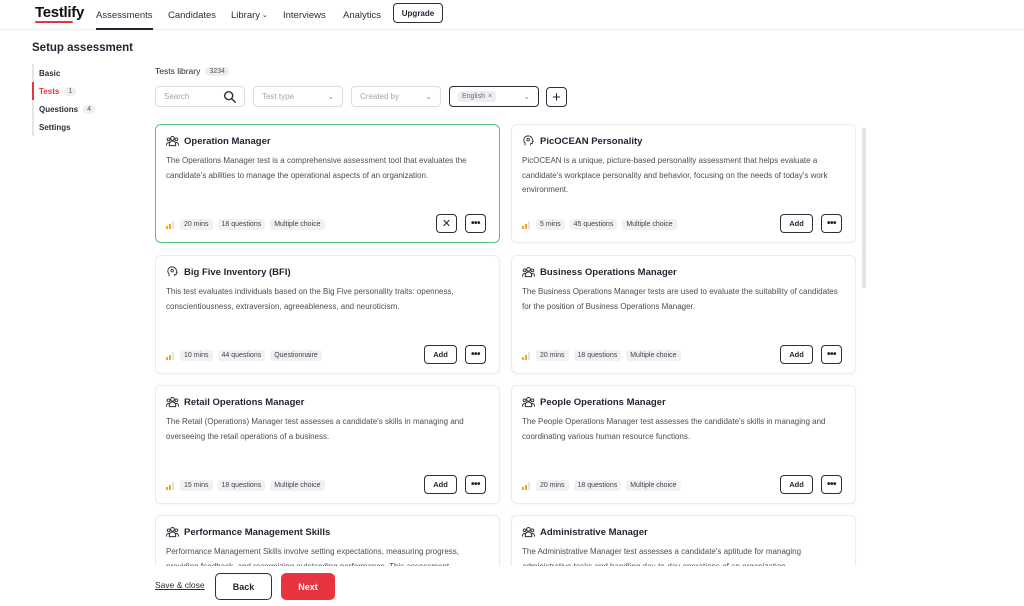  I want to click on language-chip: English ×, so click(477, 96).